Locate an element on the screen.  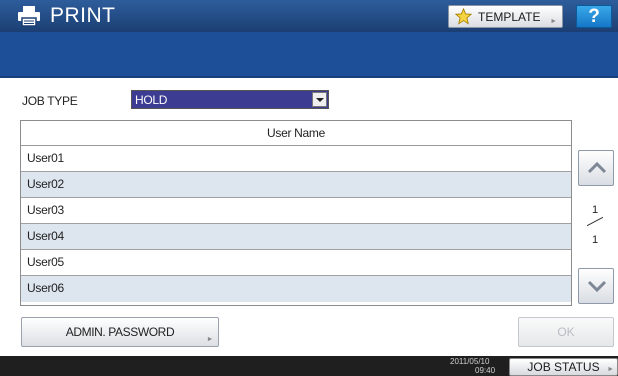
scroll-down-button is located at coordinates (596, 286).